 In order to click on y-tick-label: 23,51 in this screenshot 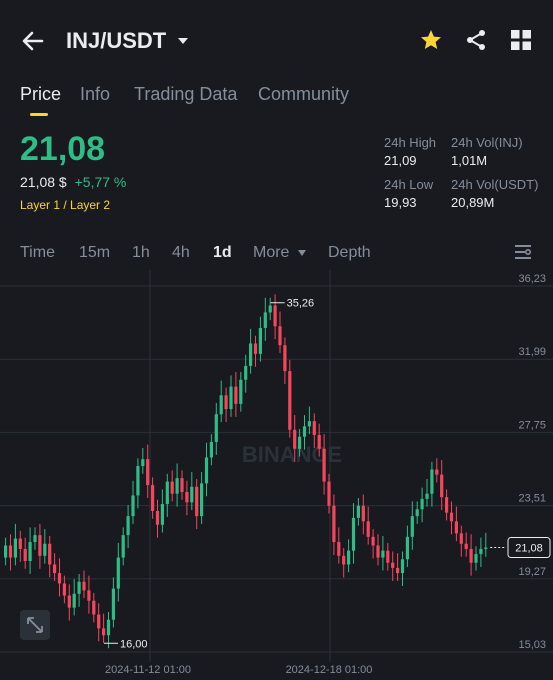, I will do `click(532, 499)`.